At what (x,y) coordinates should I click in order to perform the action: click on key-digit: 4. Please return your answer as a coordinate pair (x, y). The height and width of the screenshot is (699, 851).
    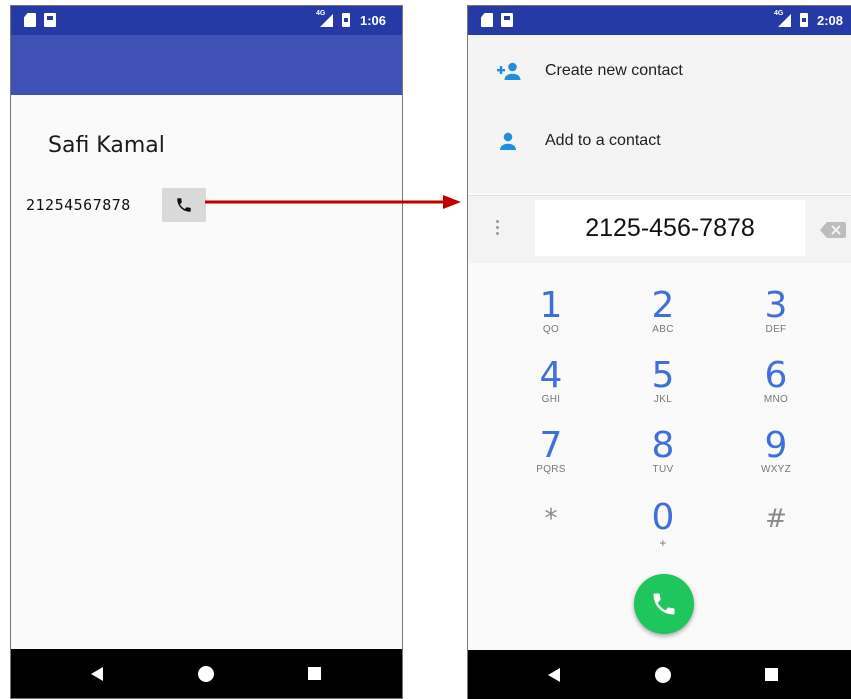
    Looking at the image, I should click on (551, 375).